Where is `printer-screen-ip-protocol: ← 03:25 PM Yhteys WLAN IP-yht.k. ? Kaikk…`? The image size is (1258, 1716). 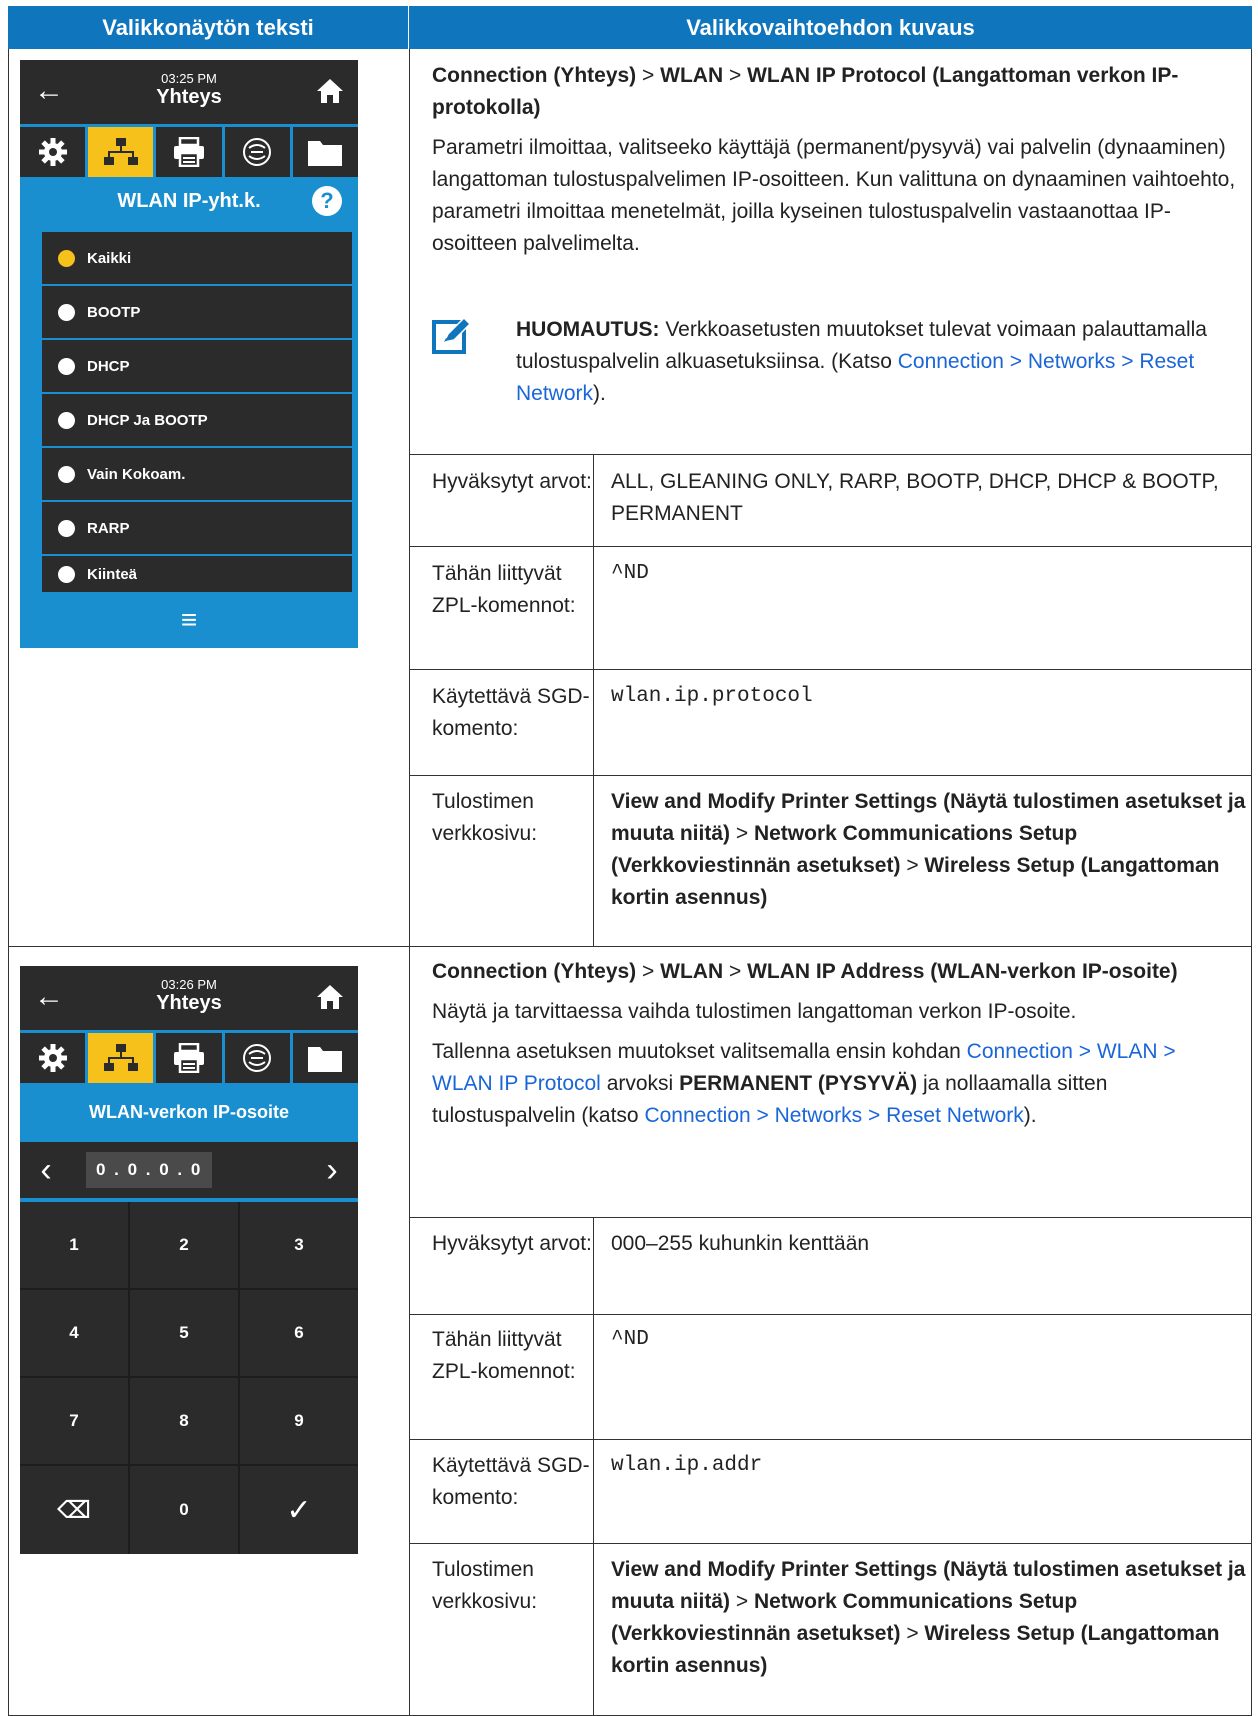
printer-screen-ip-protocol: ← 03:25 PM Yhteys WLAN IP-yht.k. ? Kaikk… is located at coordinates (189, 354).